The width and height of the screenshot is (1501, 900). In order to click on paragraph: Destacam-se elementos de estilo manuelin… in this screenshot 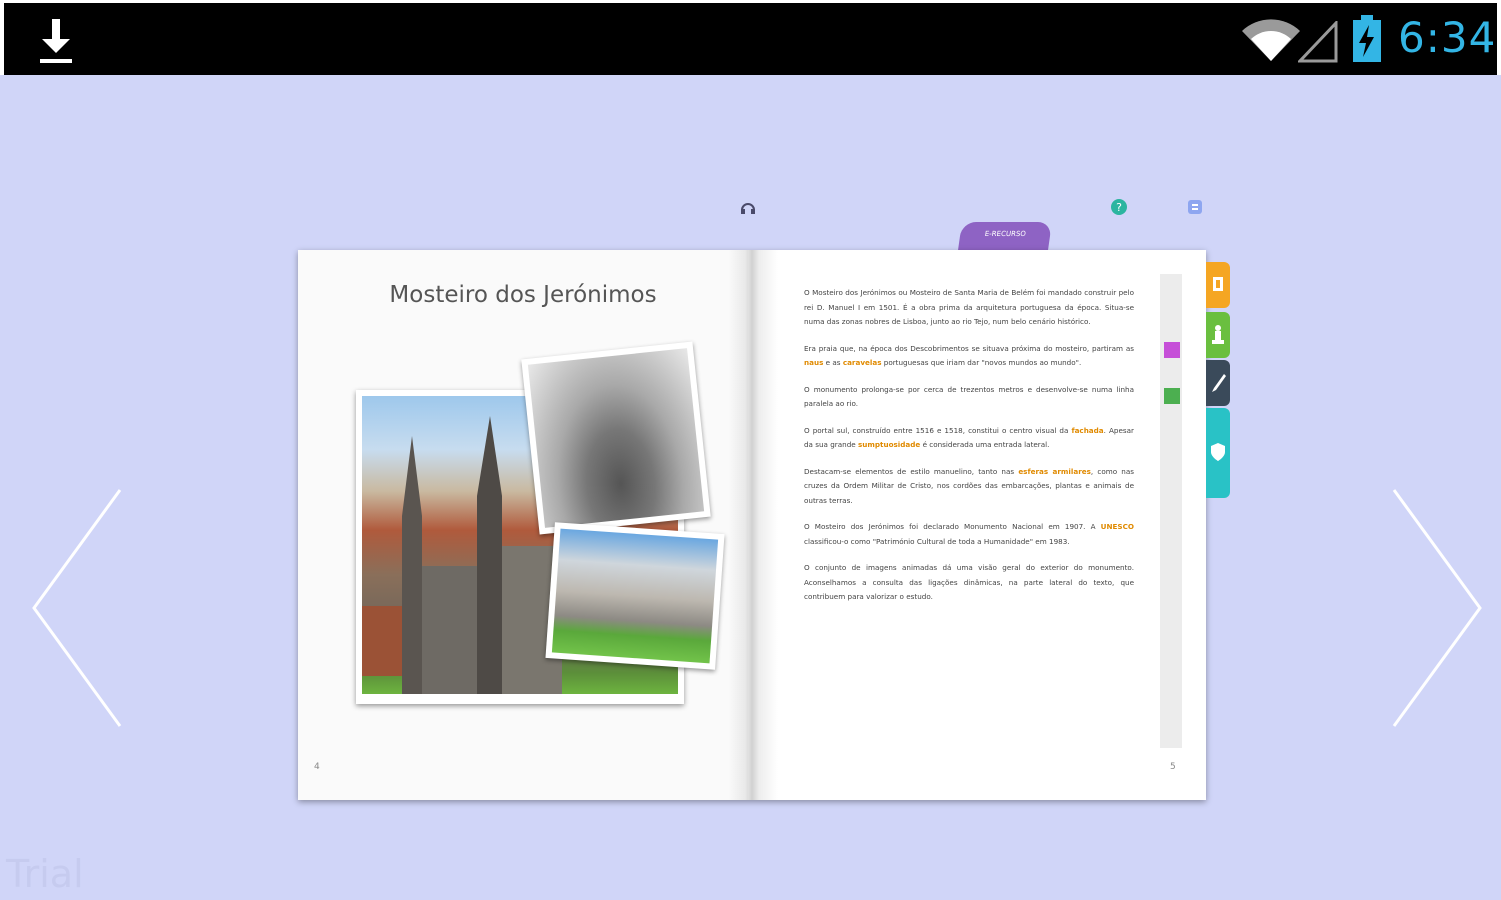, I will do `click(969, 485)`.